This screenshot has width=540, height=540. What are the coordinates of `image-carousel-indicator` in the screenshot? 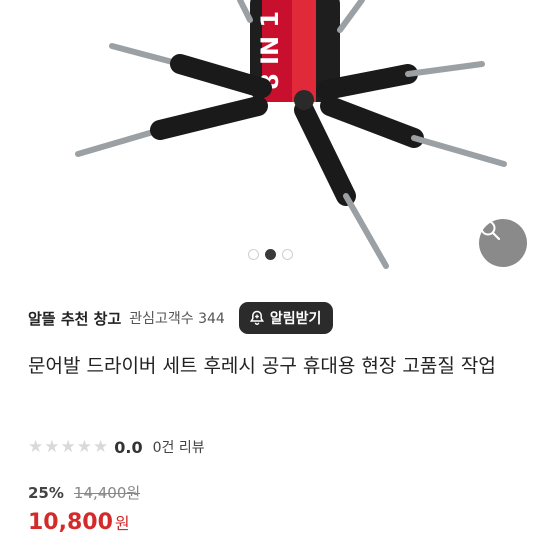 It's located at (270, 254).